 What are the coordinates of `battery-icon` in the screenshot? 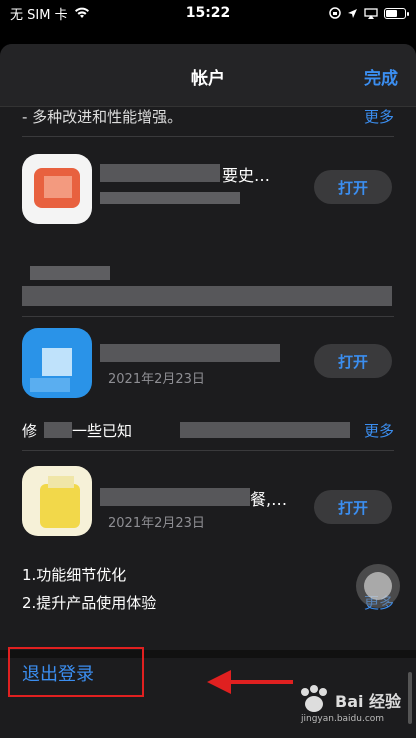 It's located at (396, 13).